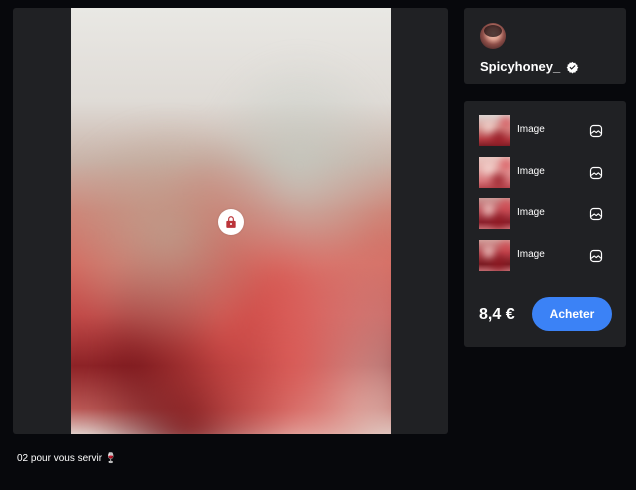  Describe the element at coordinates (572, 67) in the screenshot. I see `verified-badge-icon` at that location.